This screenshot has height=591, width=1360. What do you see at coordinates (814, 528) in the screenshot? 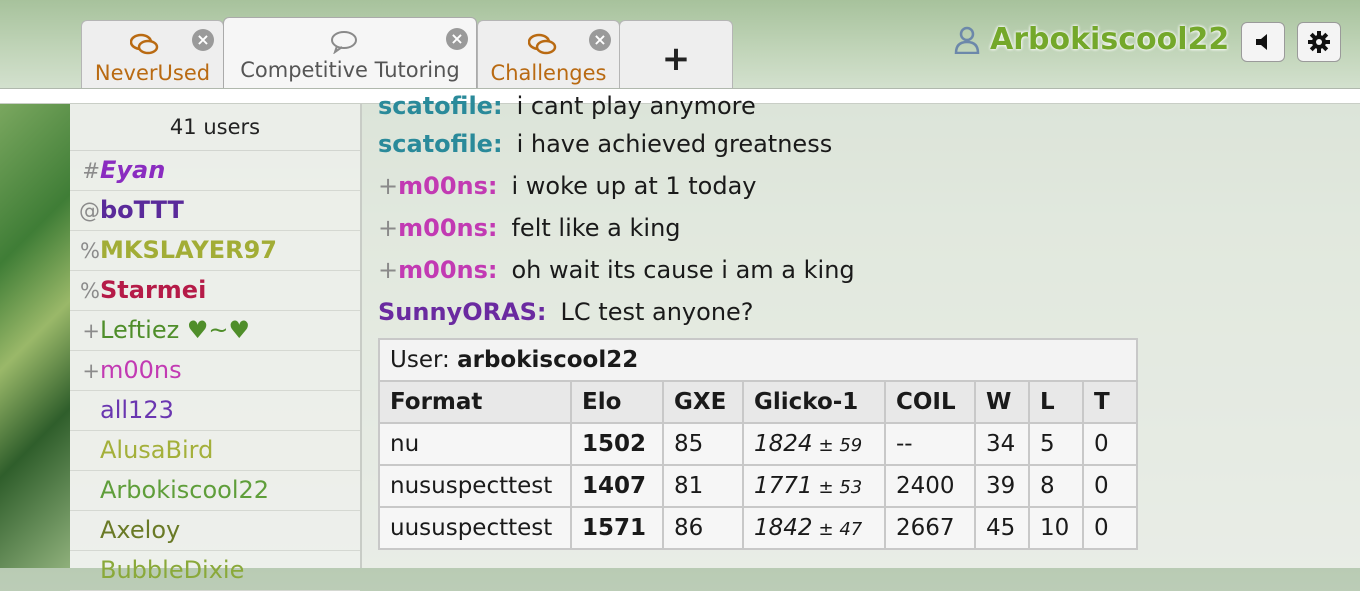
I see `ranking-glicko: 1842 ± 47` at bounding box center [814, 528].